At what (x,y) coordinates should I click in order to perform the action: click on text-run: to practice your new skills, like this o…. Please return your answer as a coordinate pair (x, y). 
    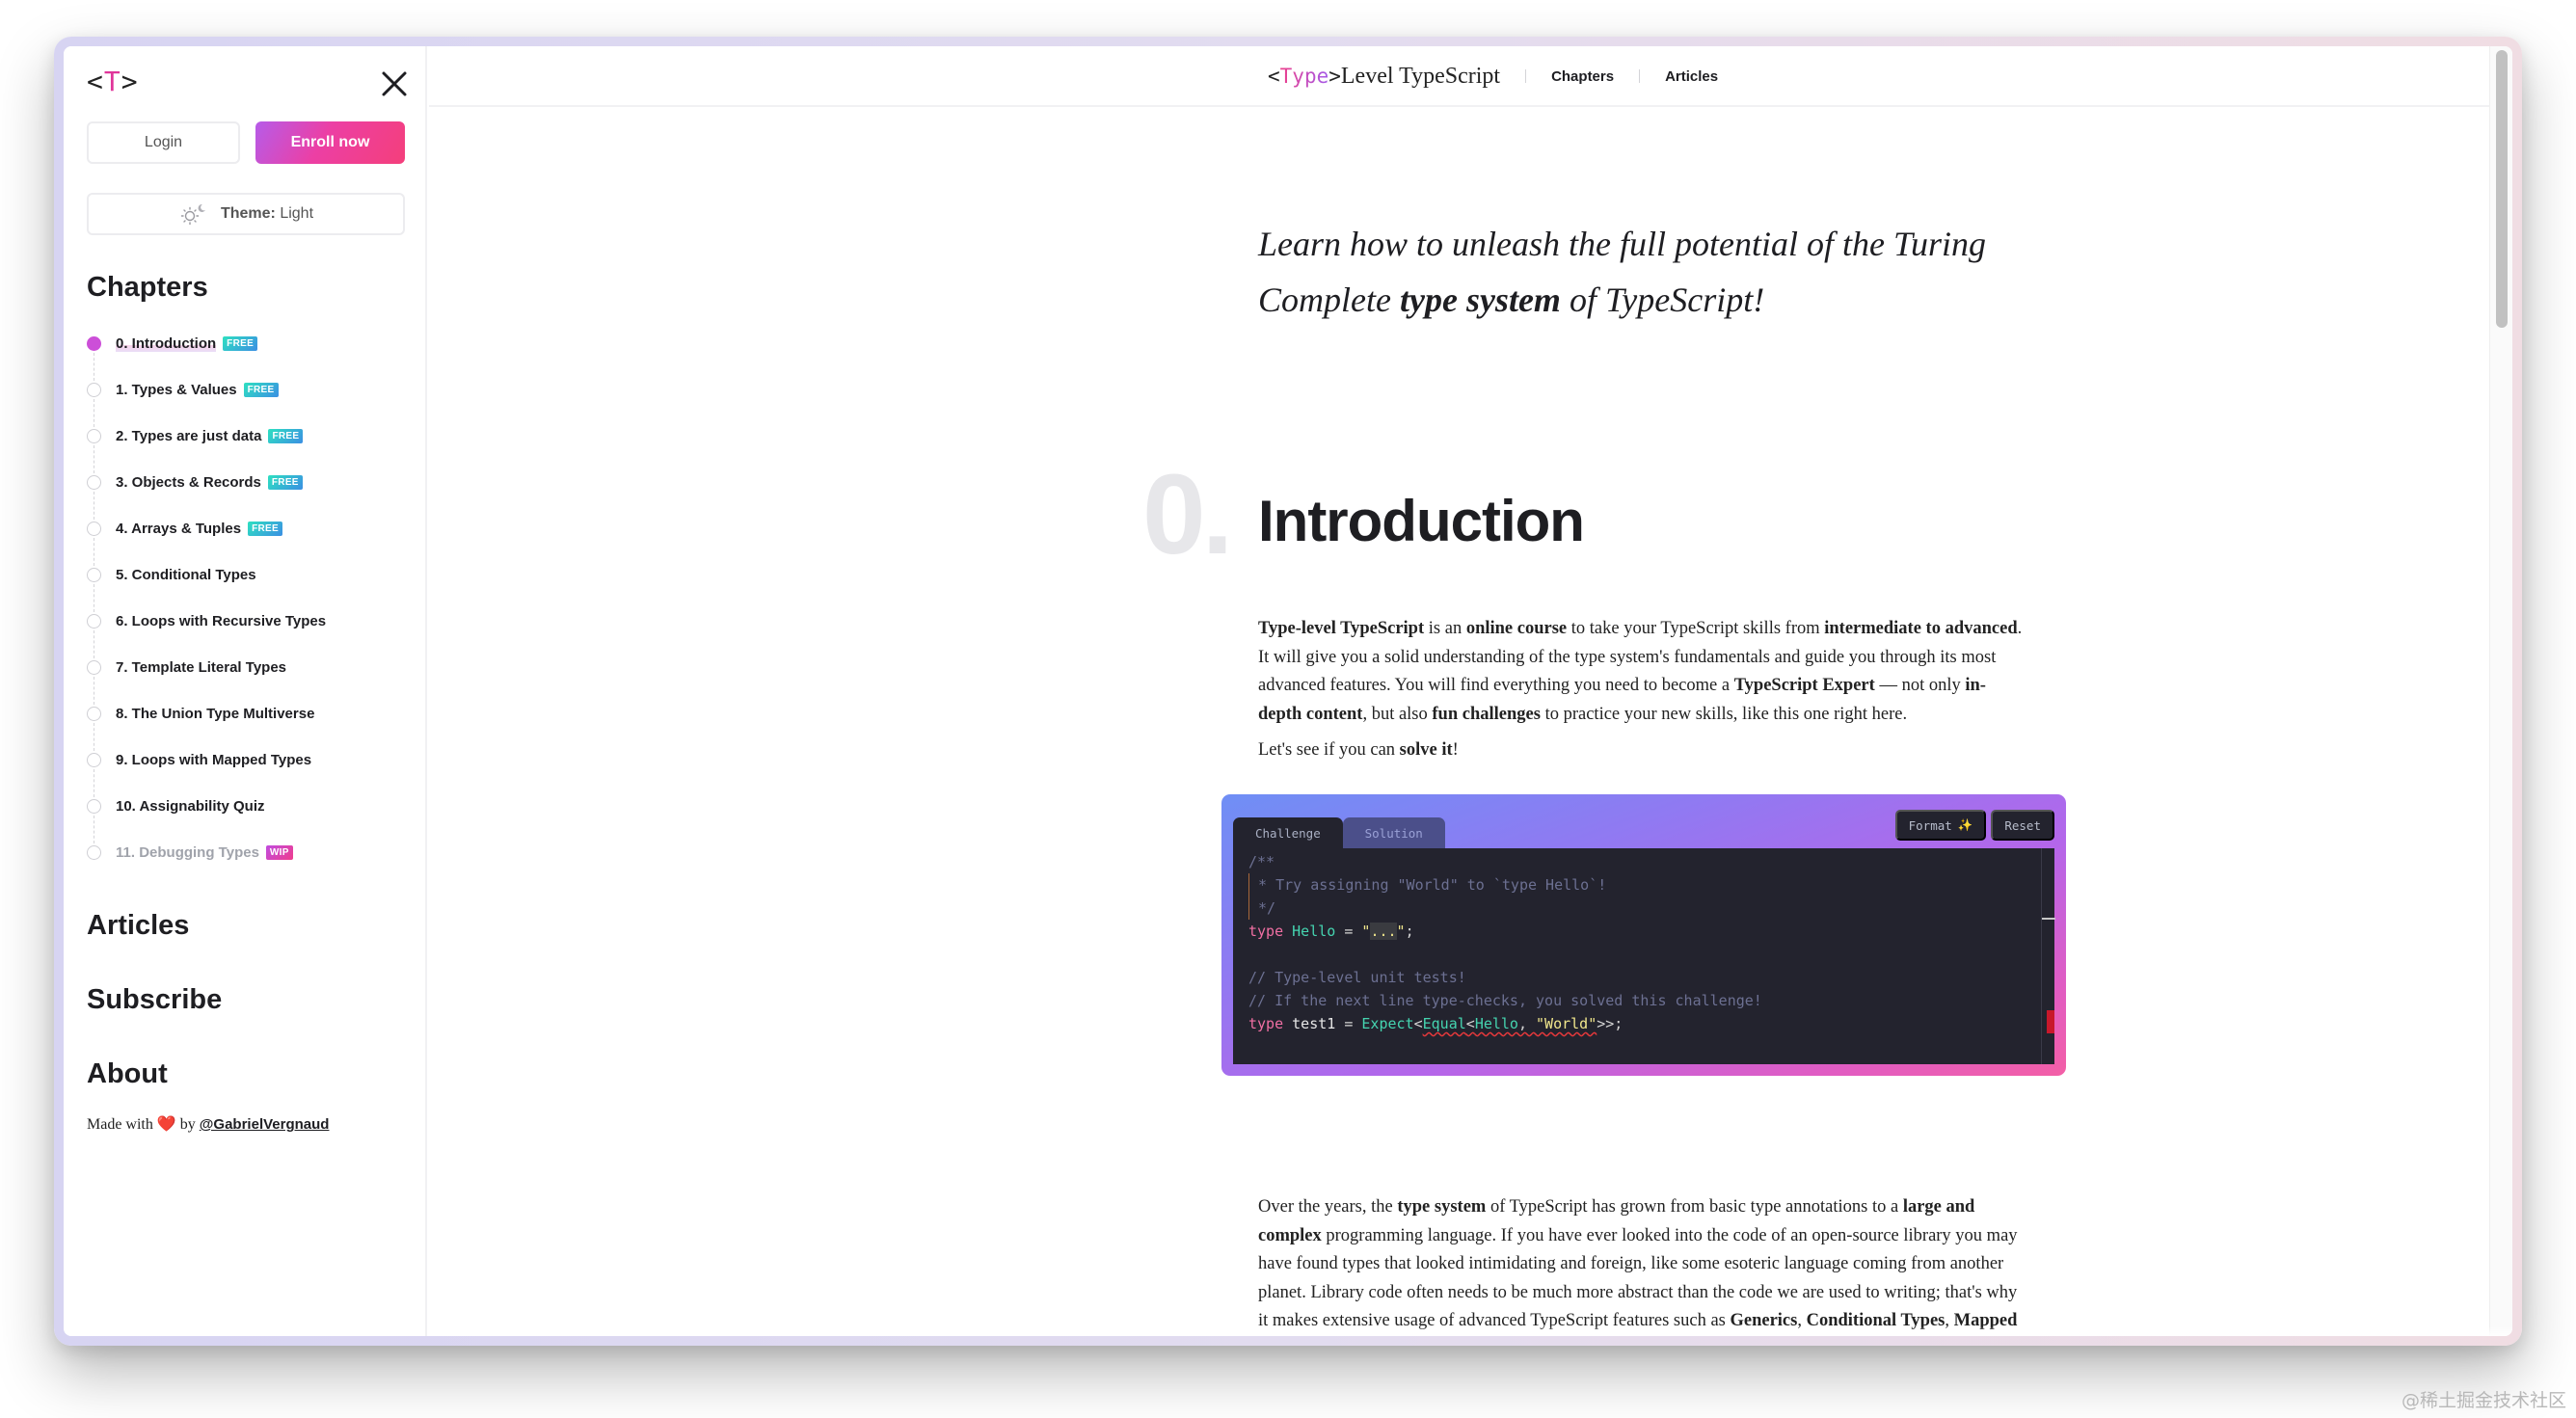
    Looking at the image, I should click on (1724, 714).